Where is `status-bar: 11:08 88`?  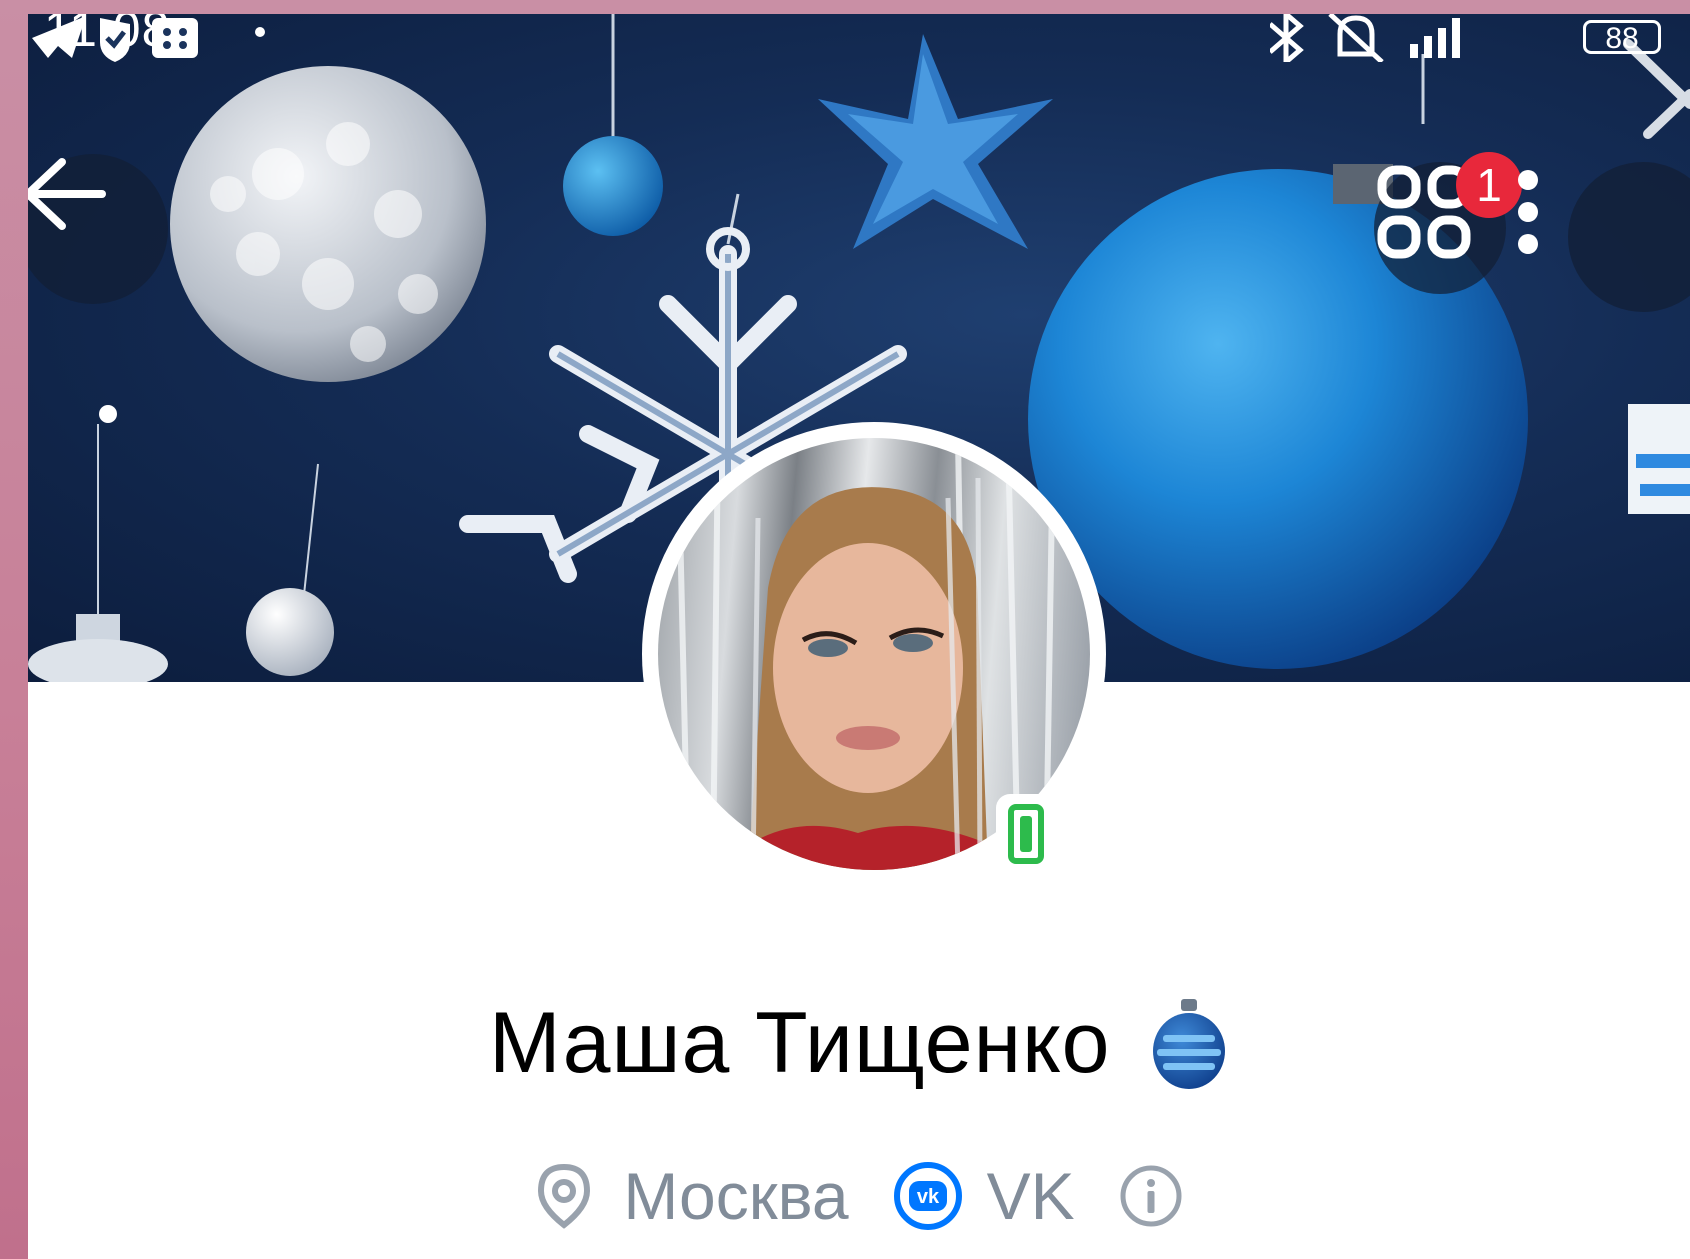 status-bar: 11:08 88 is located at coordinates (859, 39).